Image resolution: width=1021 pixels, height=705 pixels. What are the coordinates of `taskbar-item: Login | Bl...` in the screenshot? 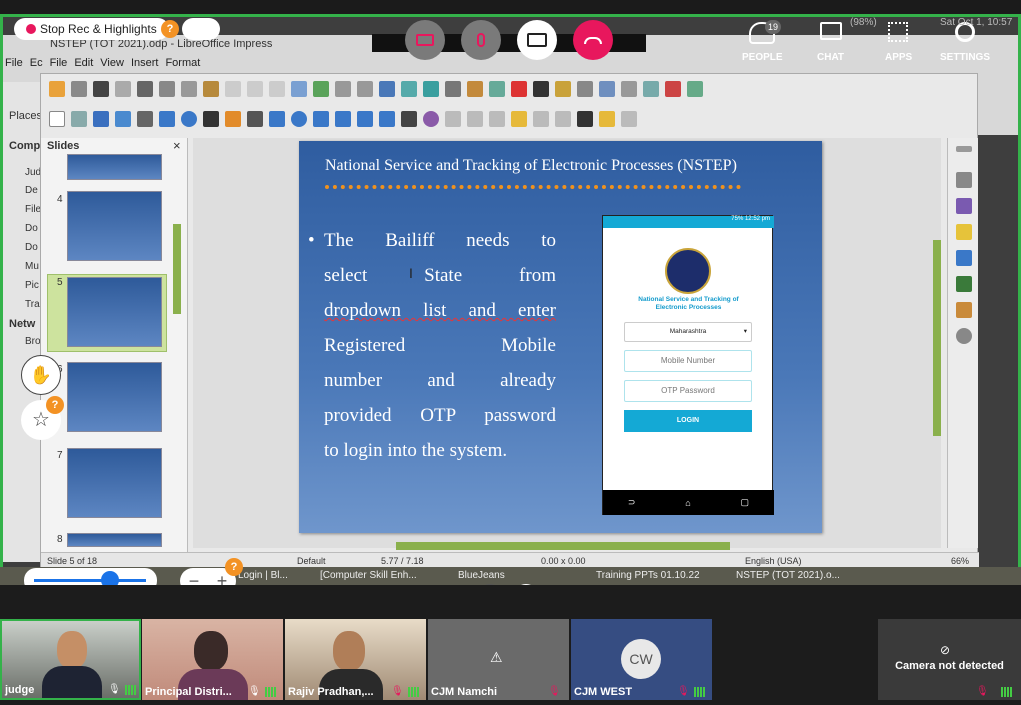 It's located at (263, 575).